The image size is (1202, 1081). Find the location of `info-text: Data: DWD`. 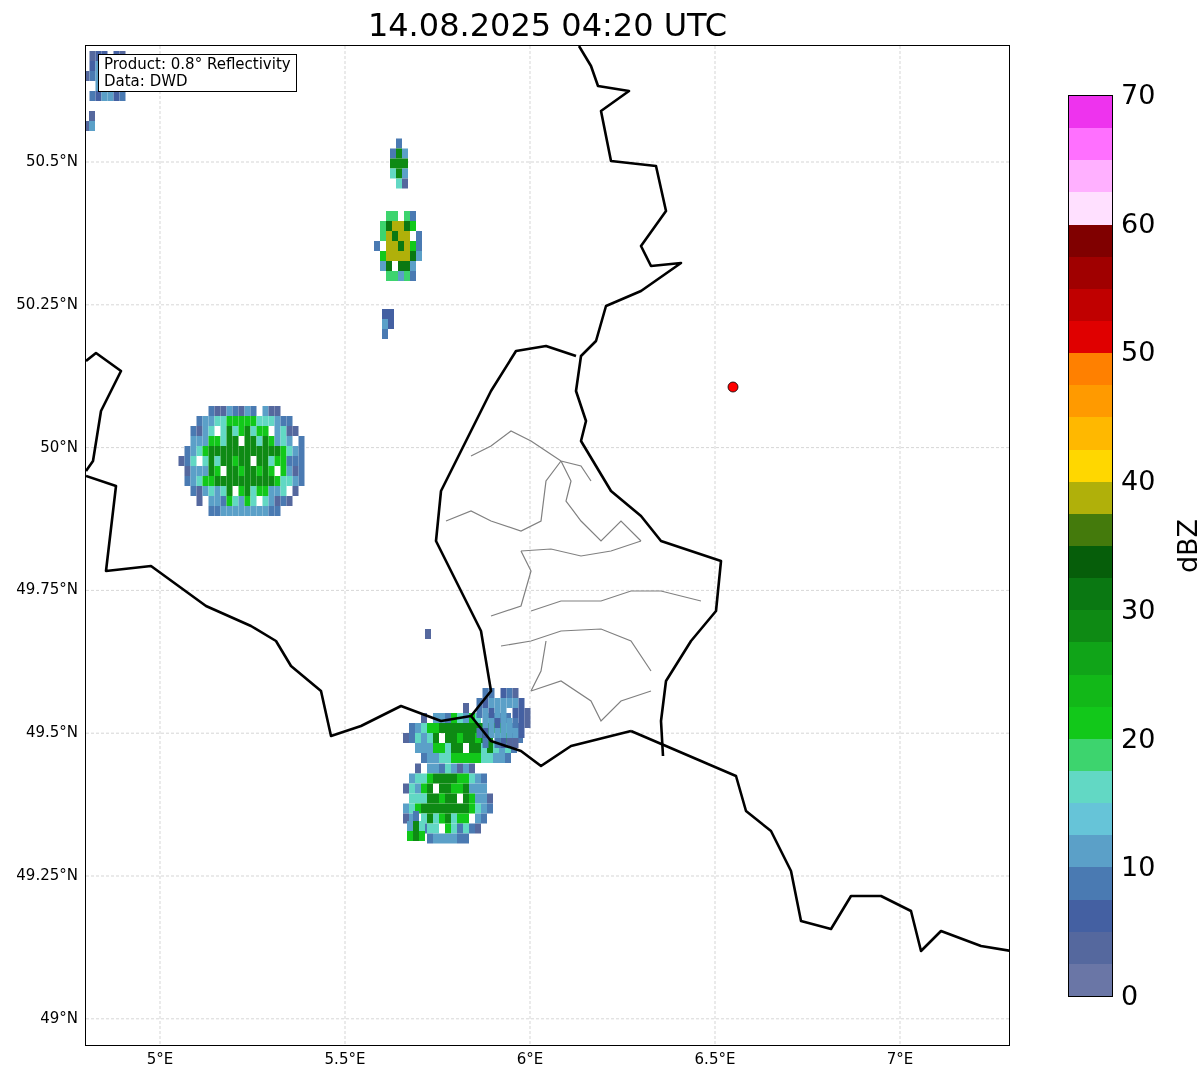

info-text: Data: DWD is located at coordinates (146, 81).